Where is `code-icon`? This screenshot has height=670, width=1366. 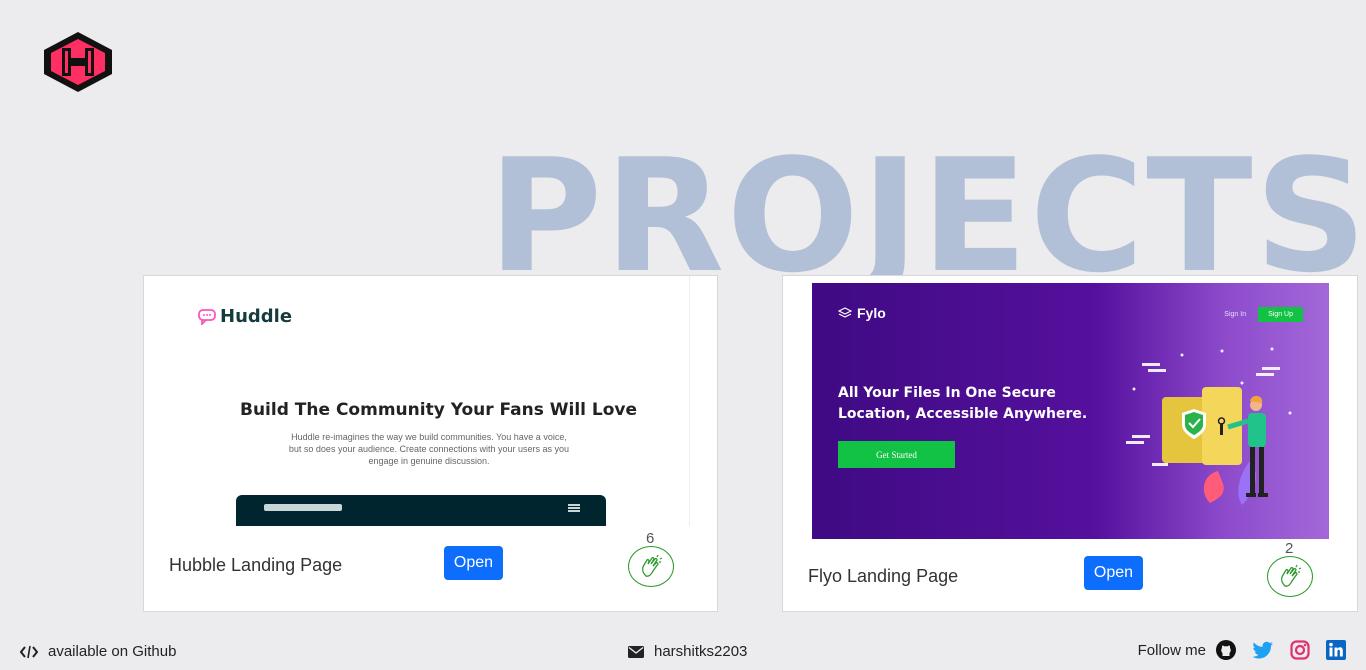
code-icon is located at coordinates (29, 651).